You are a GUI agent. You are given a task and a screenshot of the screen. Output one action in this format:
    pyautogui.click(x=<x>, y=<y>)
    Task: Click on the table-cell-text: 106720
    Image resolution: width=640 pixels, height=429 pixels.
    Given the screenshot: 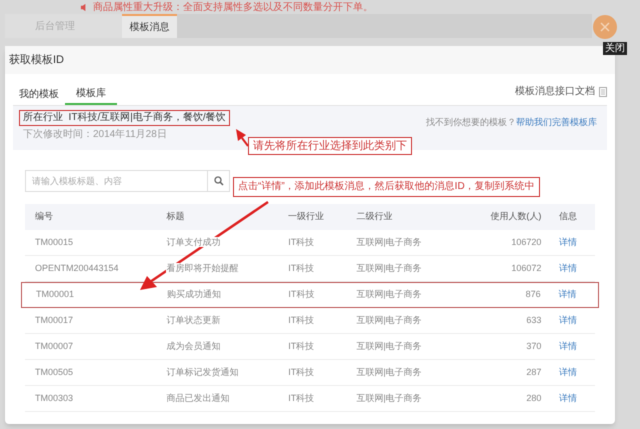 What is the action you would take?
    pyautogui.click(x=526, y=242)
    